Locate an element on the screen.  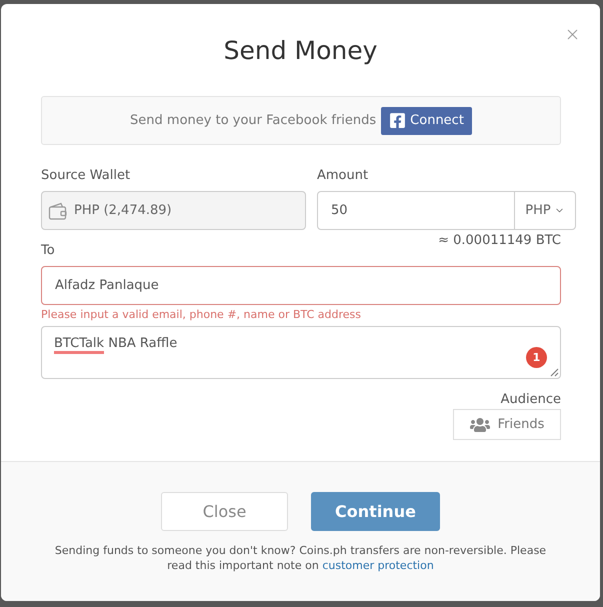
disclaimer-text: Sending funds to someone you don't know? Coins.ph transfers are non-reversible. Please read this important note on customer protection is located at coordinates (301, 558).